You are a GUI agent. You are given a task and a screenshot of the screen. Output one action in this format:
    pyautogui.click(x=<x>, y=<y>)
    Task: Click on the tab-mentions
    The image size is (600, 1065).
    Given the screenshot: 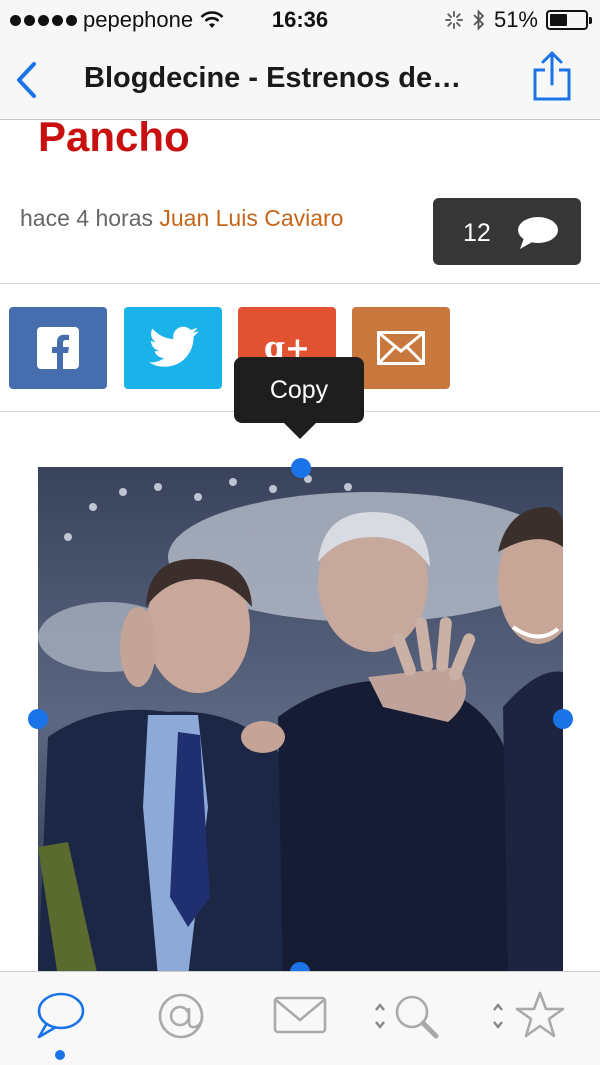 What is the action you would take?
    pyautogui.click(x=181, y=1018)
    